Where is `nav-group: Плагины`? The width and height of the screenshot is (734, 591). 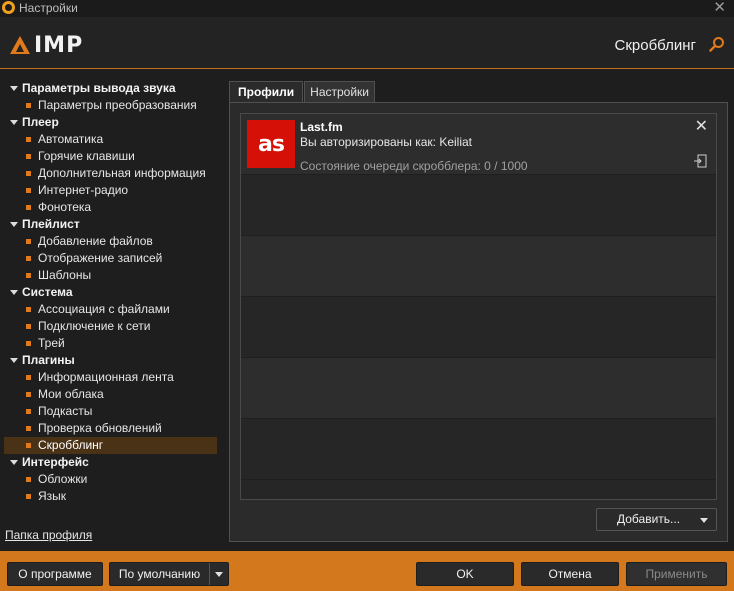 nav-group: Плагины is located at coordinates (110, 360).